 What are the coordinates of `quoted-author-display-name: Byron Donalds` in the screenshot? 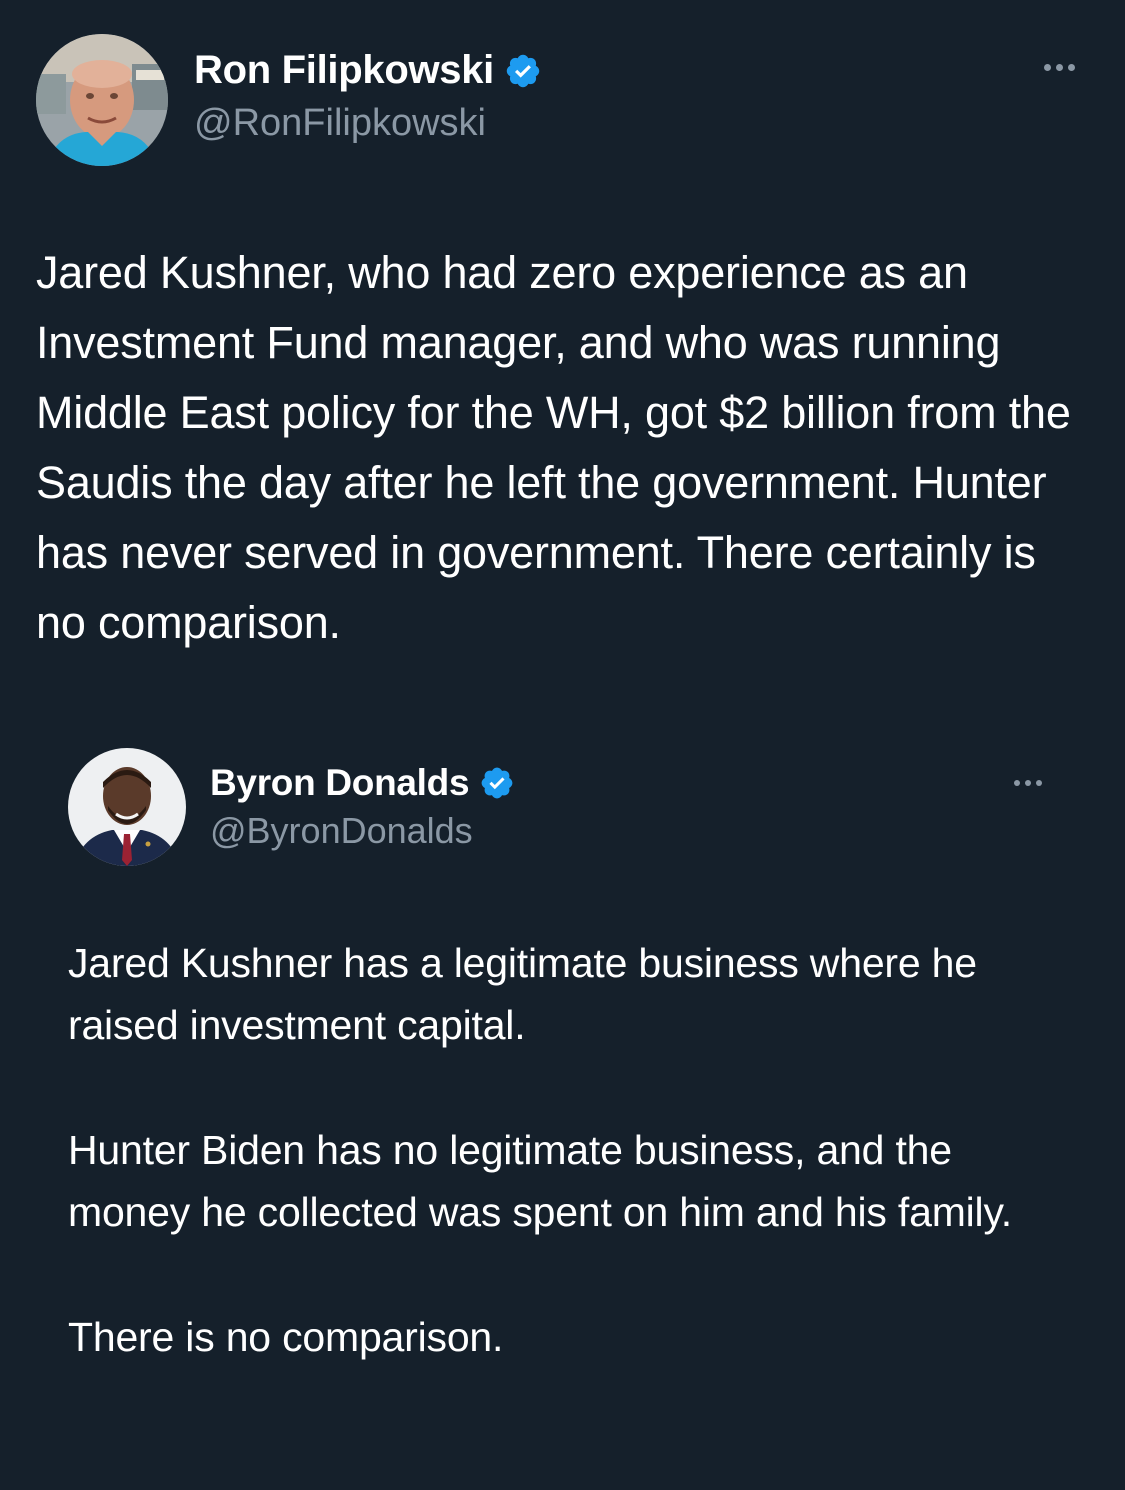 It's located at (340, 783).